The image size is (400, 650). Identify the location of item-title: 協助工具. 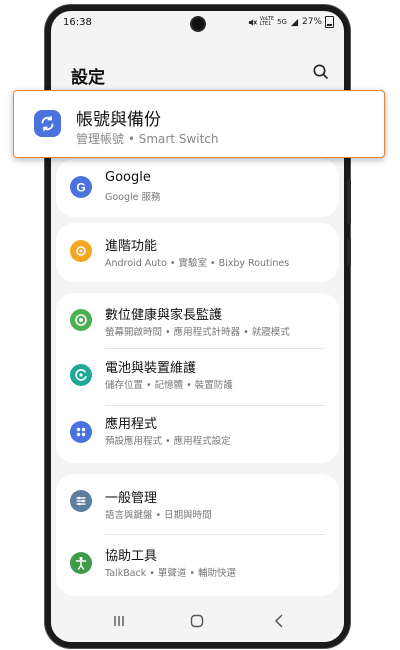
(131, 556).